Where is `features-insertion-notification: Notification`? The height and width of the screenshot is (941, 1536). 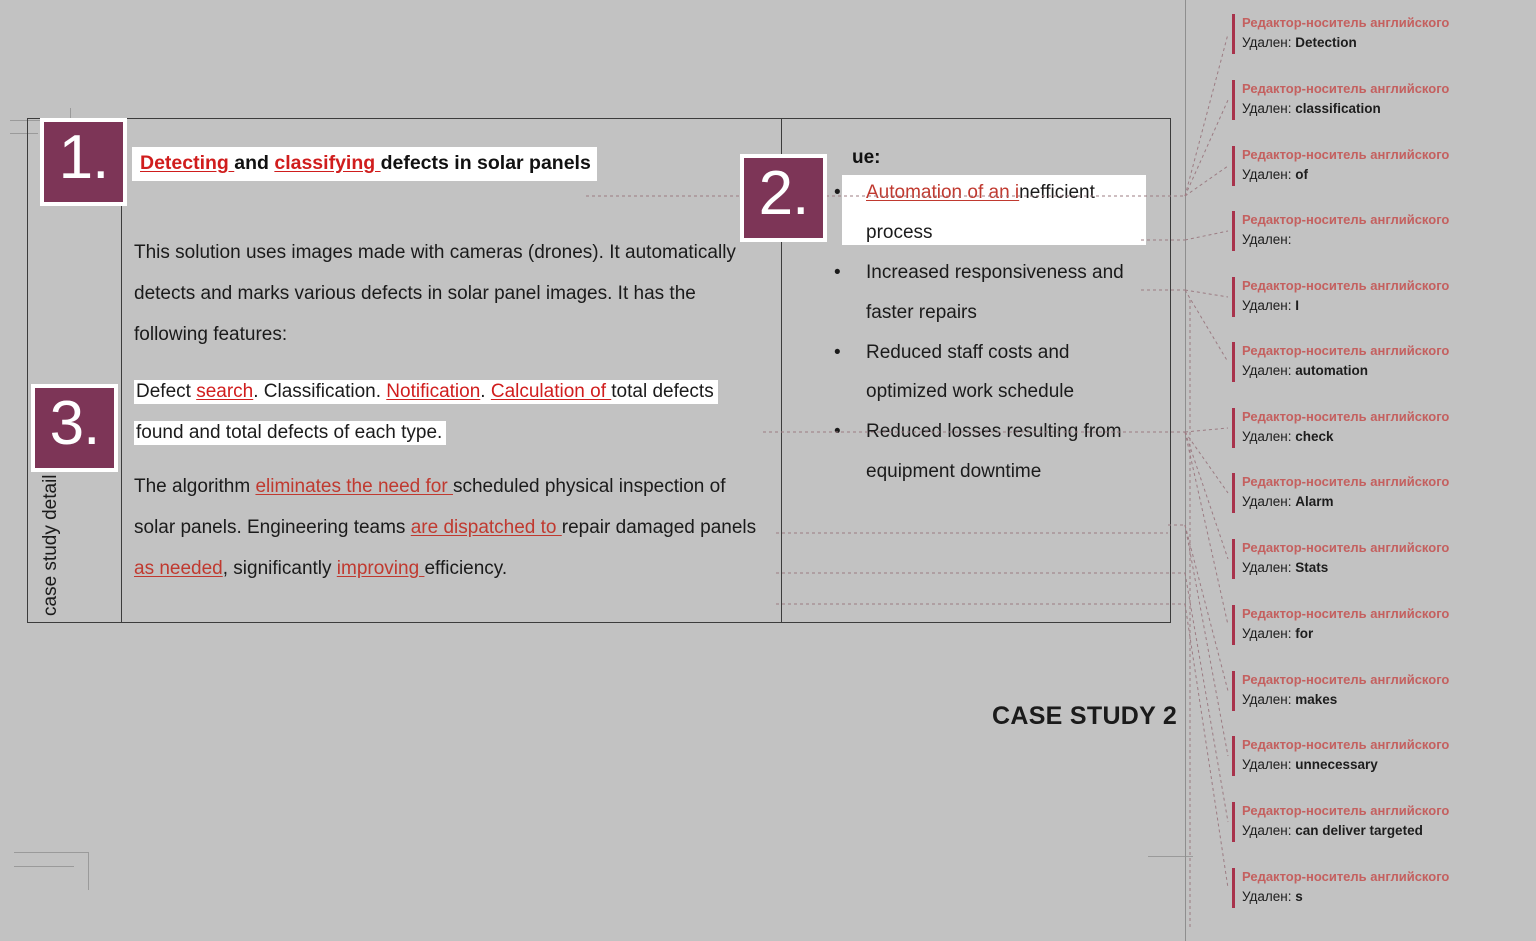
features-insertion-notification: Notification is located at coordinates (433, 391).